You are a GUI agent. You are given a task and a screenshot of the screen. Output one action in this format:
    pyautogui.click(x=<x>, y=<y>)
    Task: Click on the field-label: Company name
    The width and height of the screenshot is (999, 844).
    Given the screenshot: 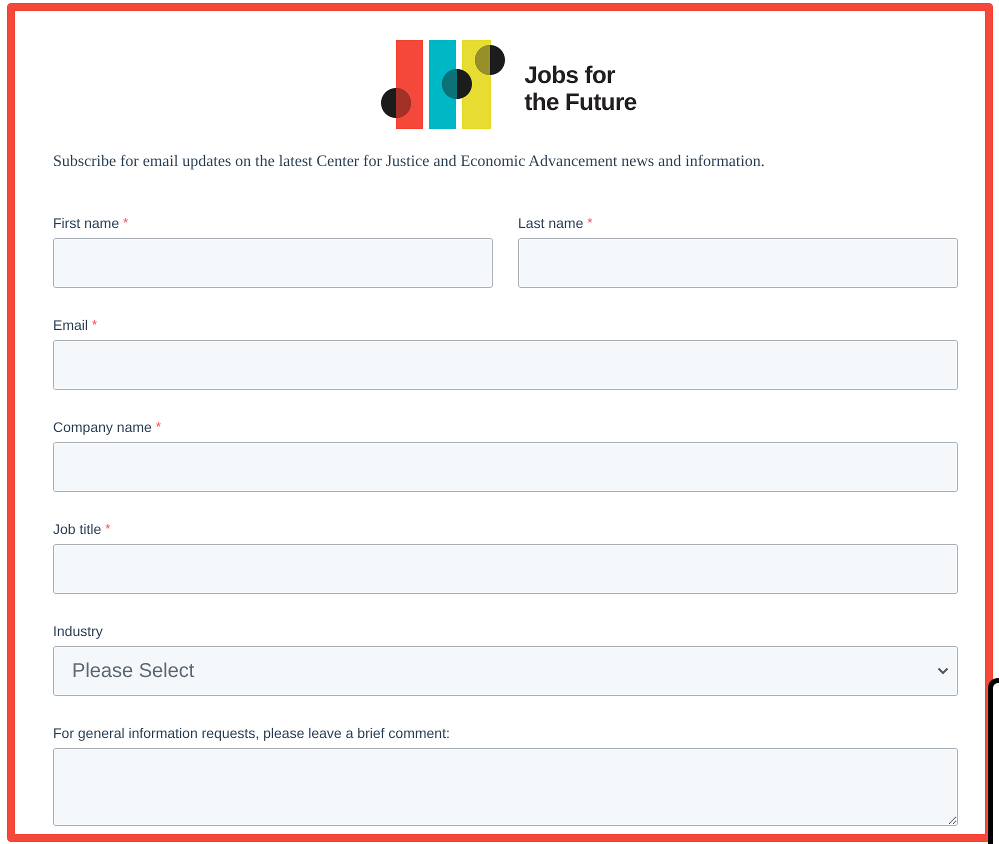 What is the action you would take?
    pyautogui.click(x=102, y=427)
    